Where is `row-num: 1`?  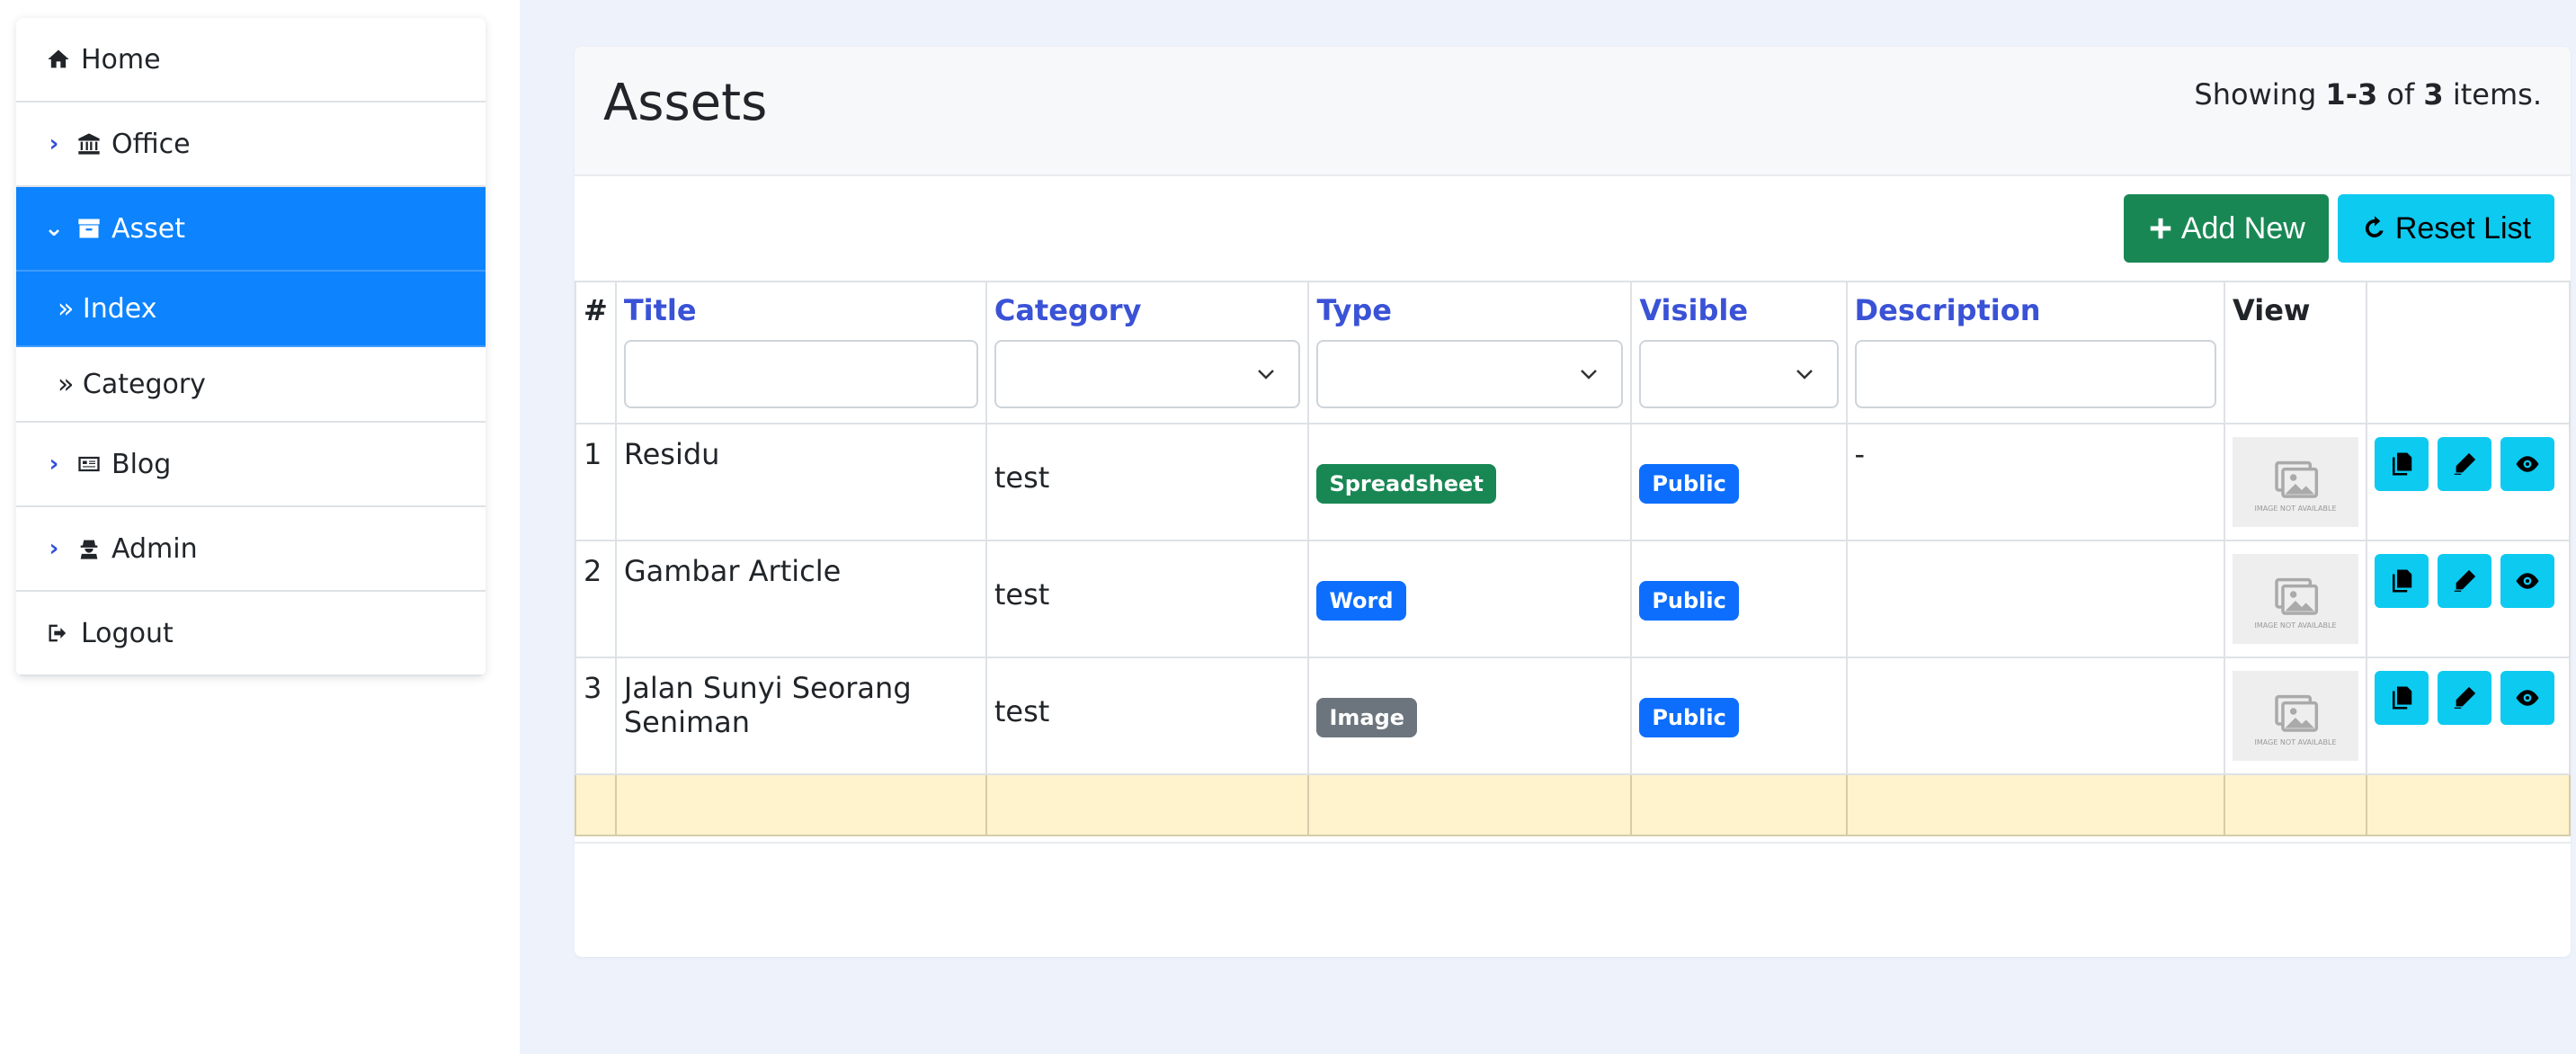
row-num: 1 is located at coordinates (596, 482).